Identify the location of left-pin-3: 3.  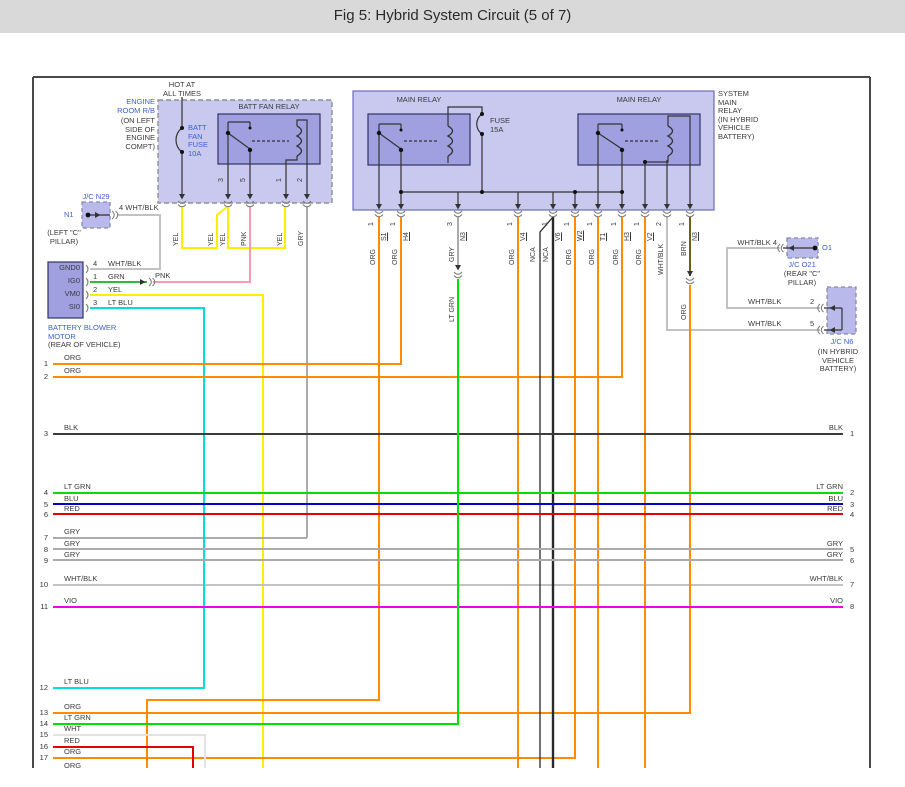
(45, 433).